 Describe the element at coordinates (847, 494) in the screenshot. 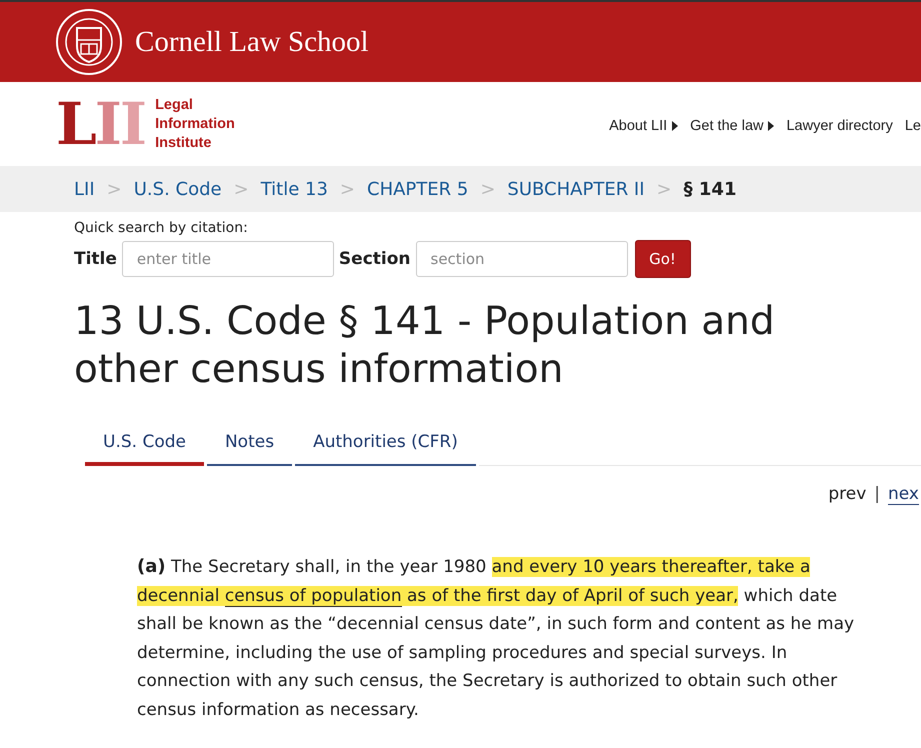

I see `prev-link: prev` at that location.